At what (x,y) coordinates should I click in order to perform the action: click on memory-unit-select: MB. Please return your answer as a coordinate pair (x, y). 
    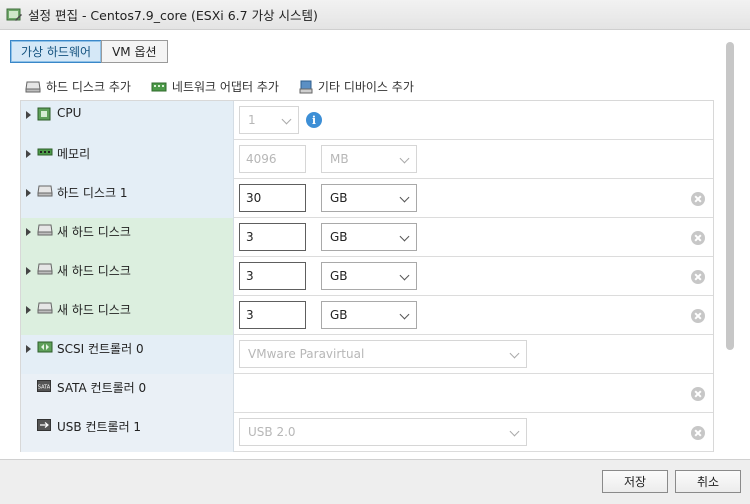
    Looking at the image, I should click on (369, 159).